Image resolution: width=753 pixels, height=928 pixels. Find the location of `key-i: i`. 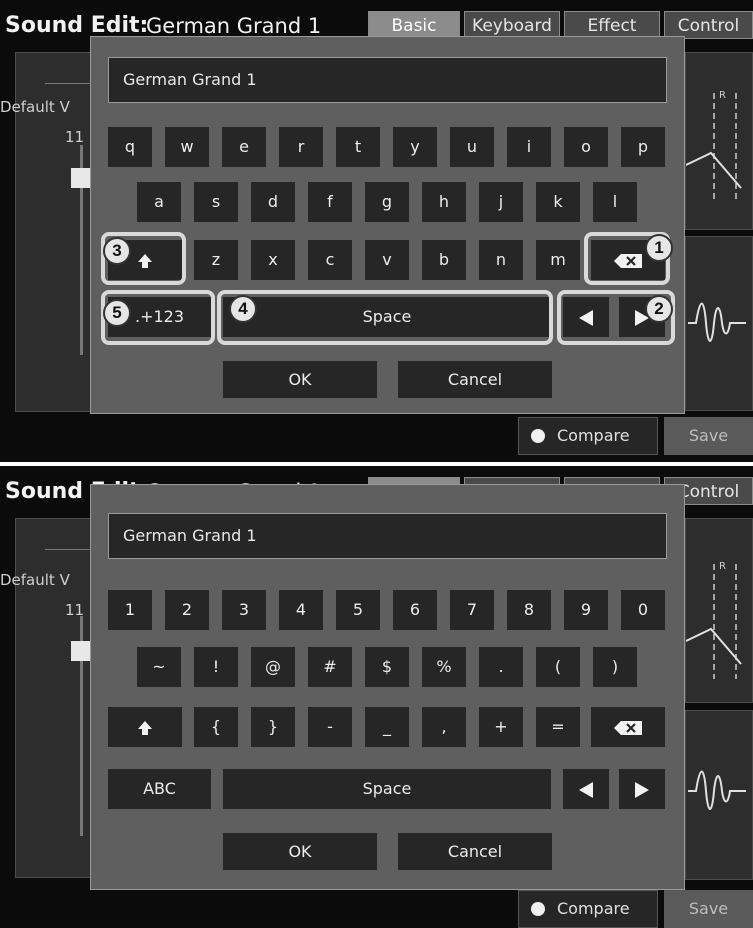

key-i: i is located at coordinates (529, 147).